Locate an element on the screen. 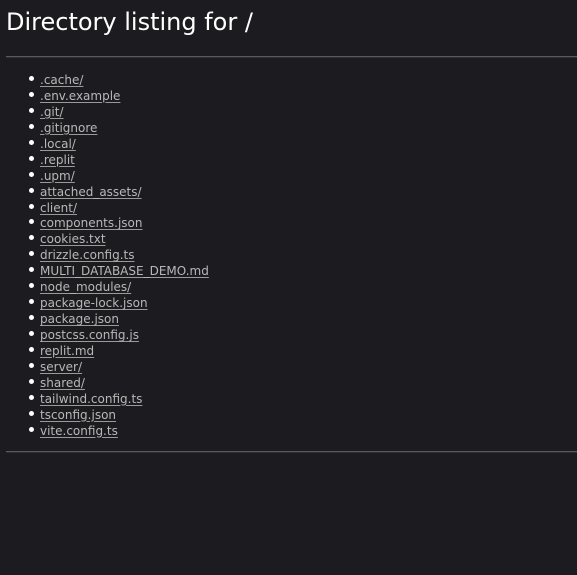 The image size is (577, 575). list-item: postcss.config.js is located at coordinates (104, 334).